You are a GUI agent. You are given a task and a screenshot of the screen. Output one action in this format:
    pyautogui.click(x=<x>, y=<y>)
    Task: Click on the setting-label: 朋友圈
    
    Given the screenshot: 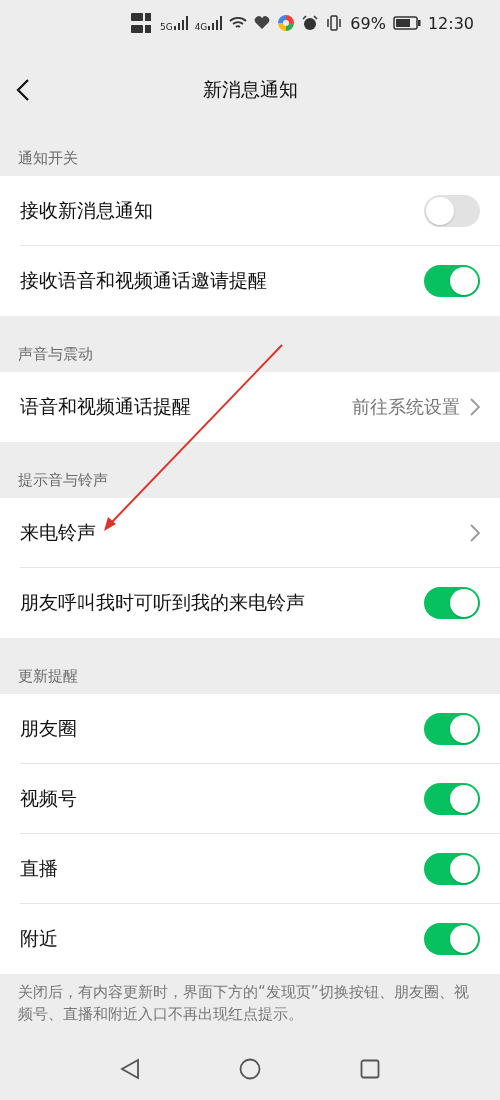 What is the action you would take?
    pyautogui.click(x=49, y=728)
    